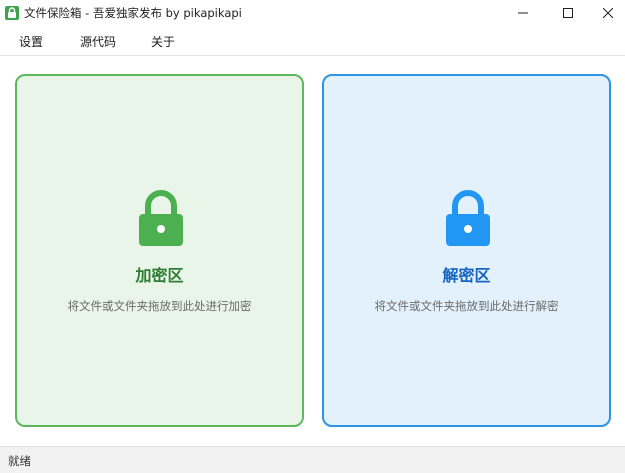 The height and width of the screenshot is (473, 625). Describe the element at coordinates (159, 306) in the screenshot. I see `encrypt-zone-hint: 将文件或文件夹拖放到此处进行加密` at that location.